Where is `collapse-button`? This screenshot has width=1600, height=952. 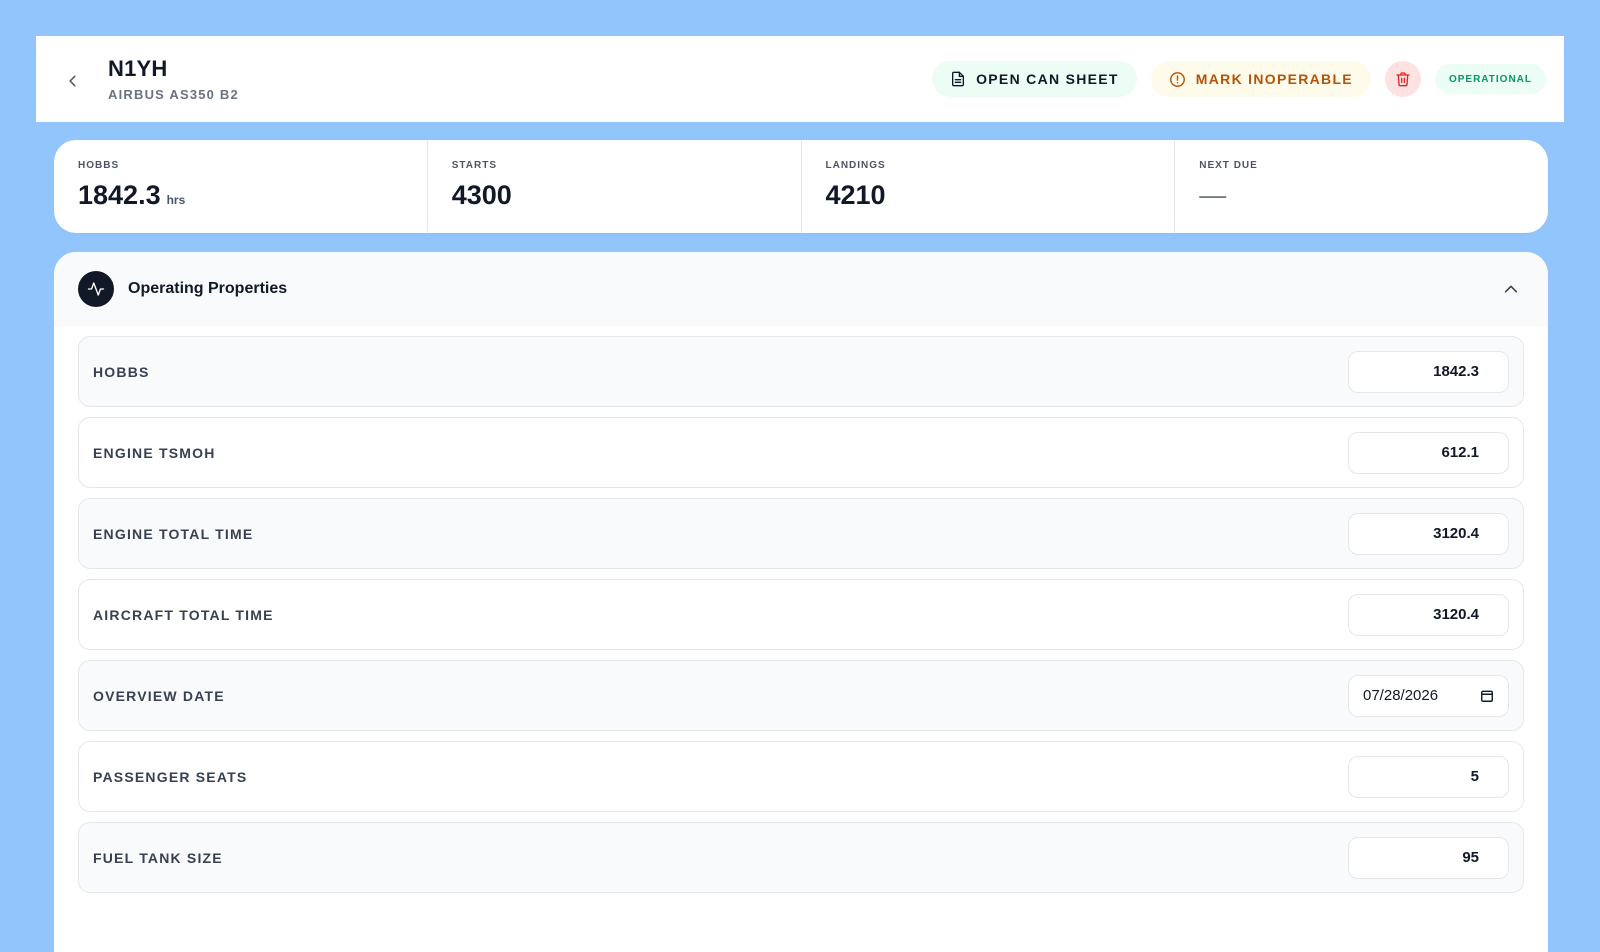
collapse-button is located at coordinates (1511, 289).